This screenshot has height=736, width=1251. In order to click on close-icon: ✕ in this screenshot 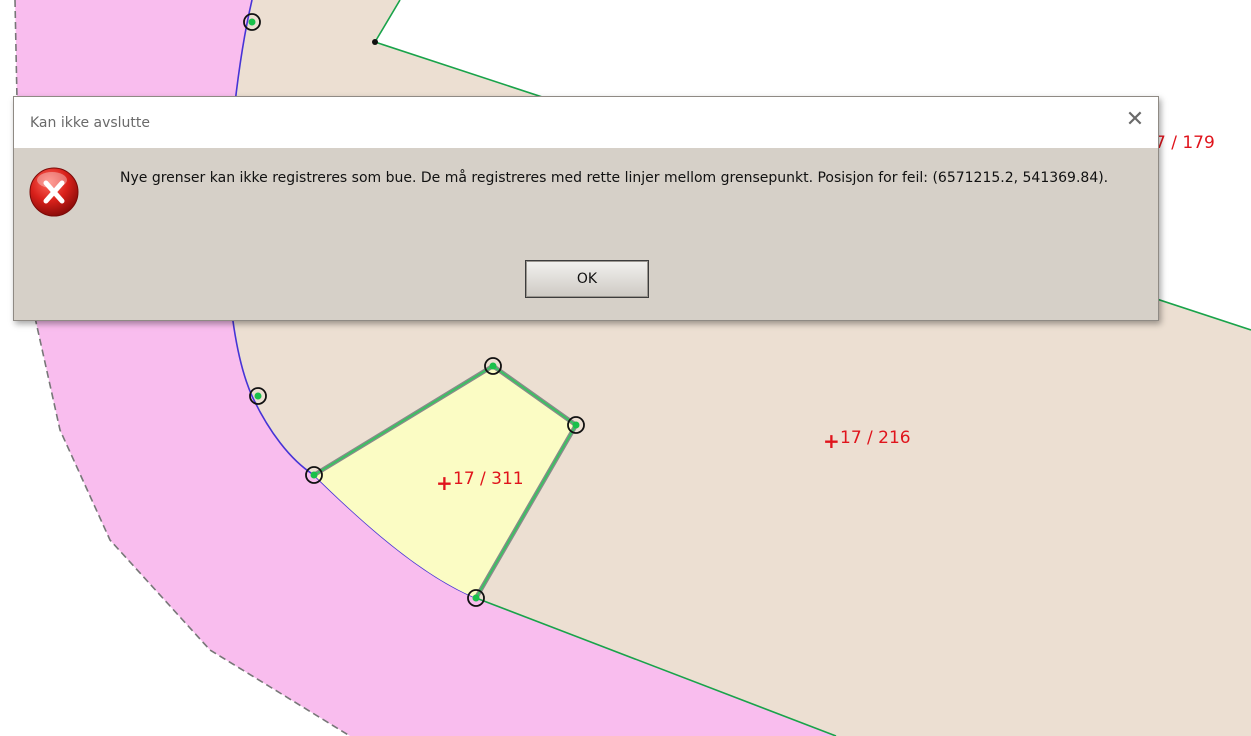, I will do `click(1135, 119)`.